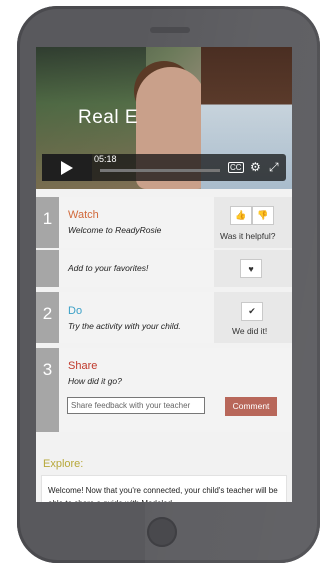  I want to click on video-title: Real E, so click(108, 117).